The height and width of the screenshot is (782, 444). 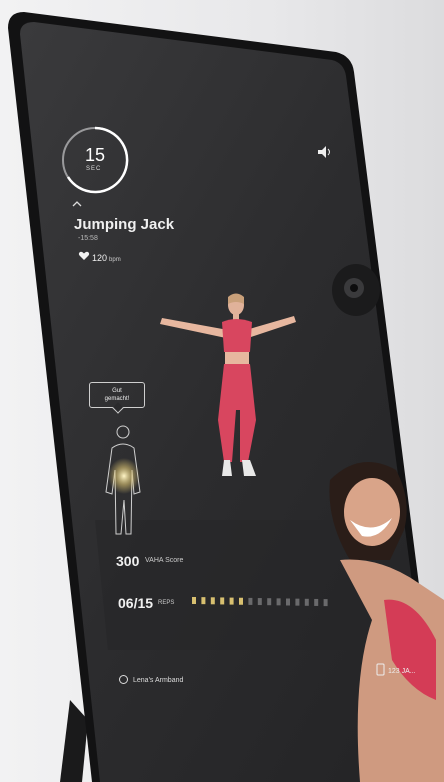 What do you see at coordinates (166, 603) in the screenshot?
I see `reps-label: REPS` at bounding box center [166, 603].